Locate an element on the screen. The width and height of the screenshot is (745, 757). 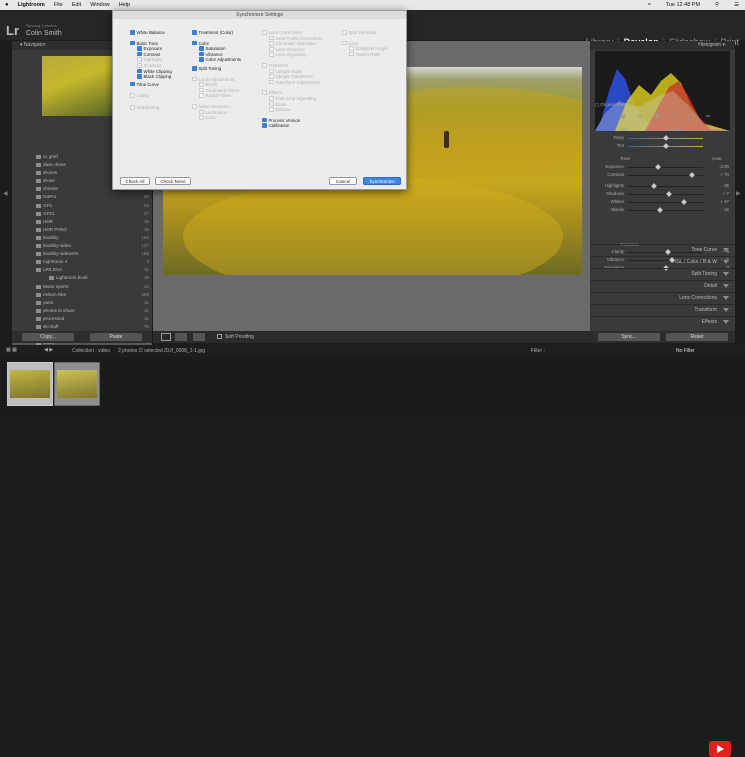
tone-slider: Blacks - 16 is located at coordinates (662, 210).